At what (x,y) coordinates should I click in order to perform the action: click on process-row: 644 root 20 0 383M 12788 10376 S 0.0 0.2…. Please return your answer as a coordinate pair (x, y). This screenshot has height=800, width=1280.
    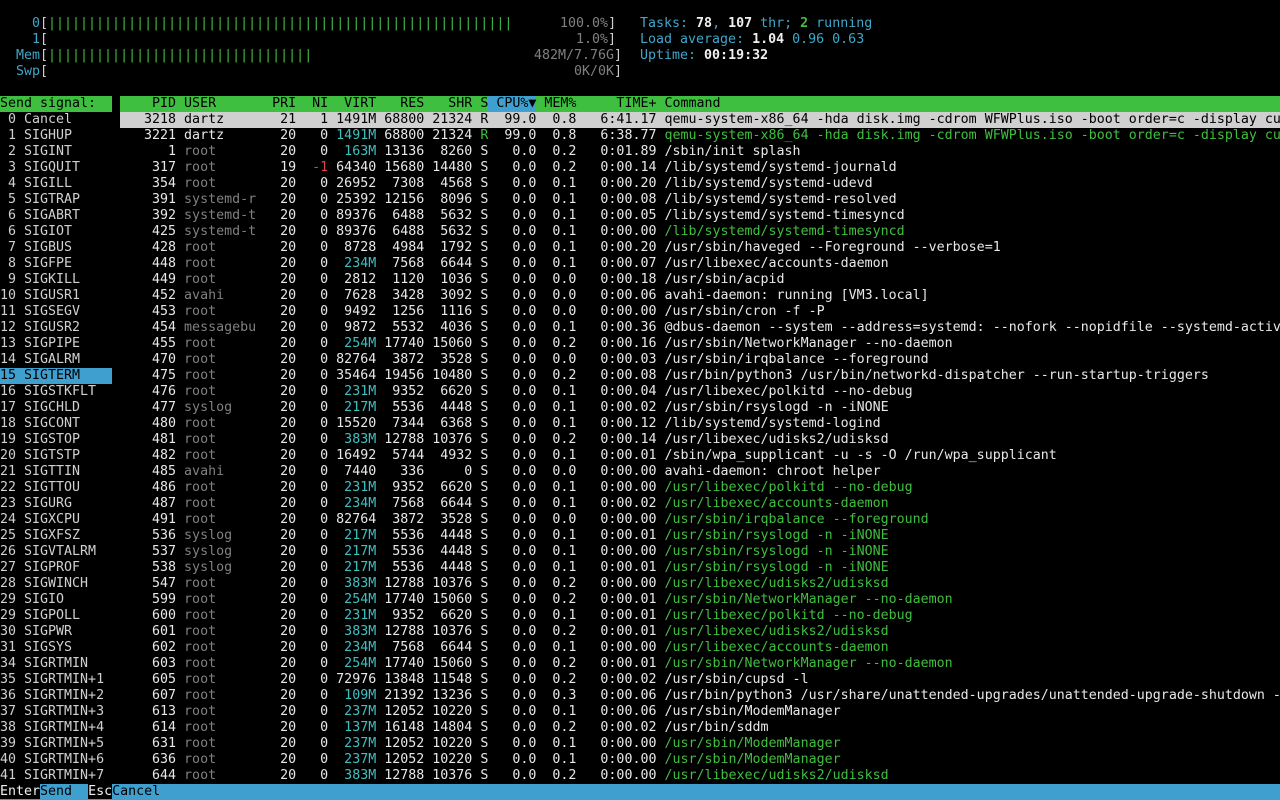
    Looking at the image, I should click on (700, 776).